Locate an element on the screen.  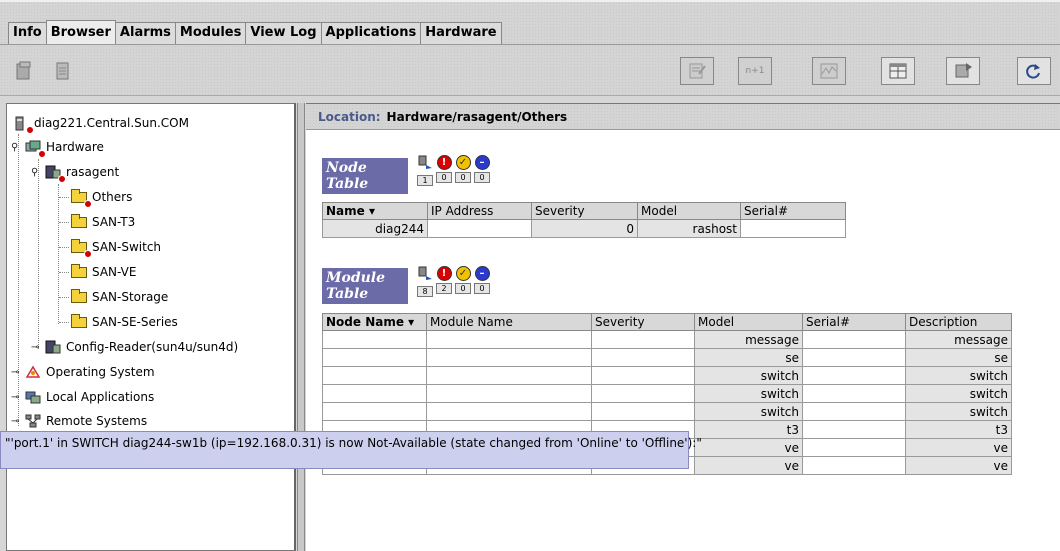
tree-item-san-storage: SAN-Storage is located at coordinates (119, 297).